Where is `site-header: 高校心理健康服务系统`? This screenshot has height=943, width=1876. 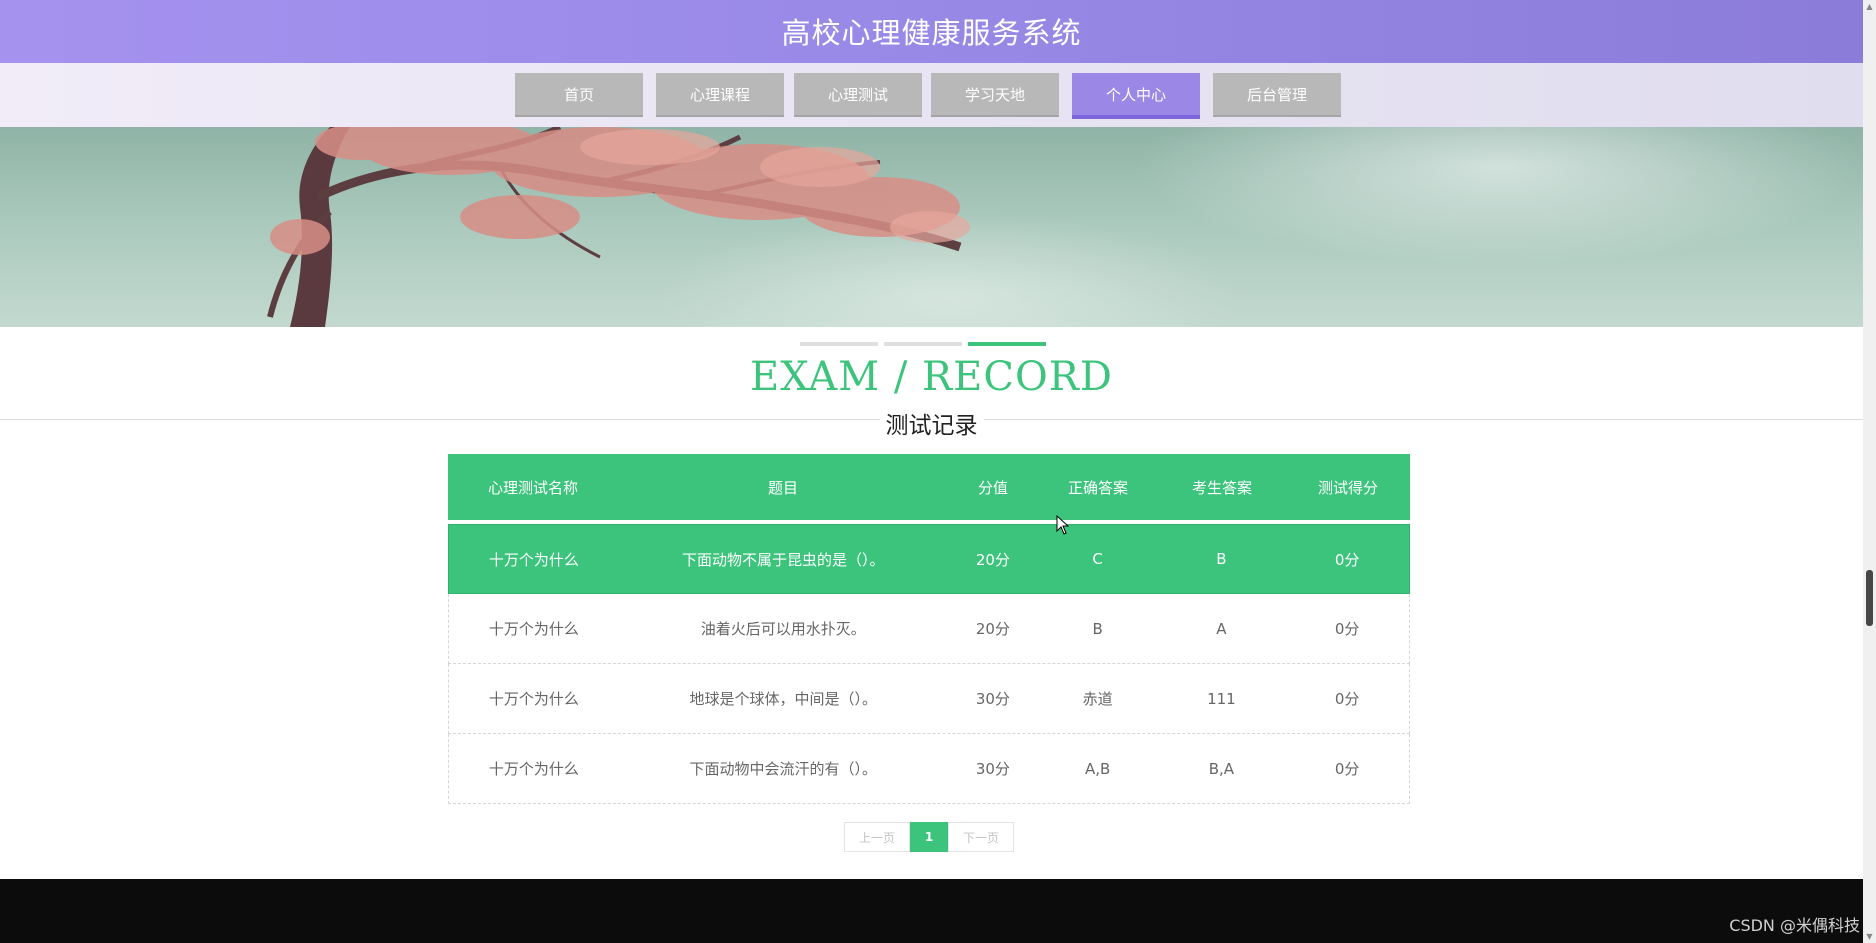 site-header: 高校心理健康服务系统 is located at coordinates (931, 31).